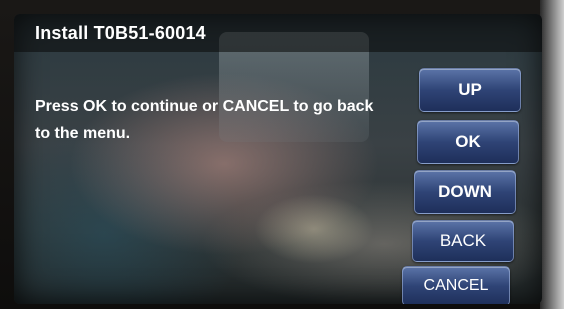  Describe the element at coordinates (120, 33) in the screenshot. I see `page-title: Install T0B51-60014` at that location.